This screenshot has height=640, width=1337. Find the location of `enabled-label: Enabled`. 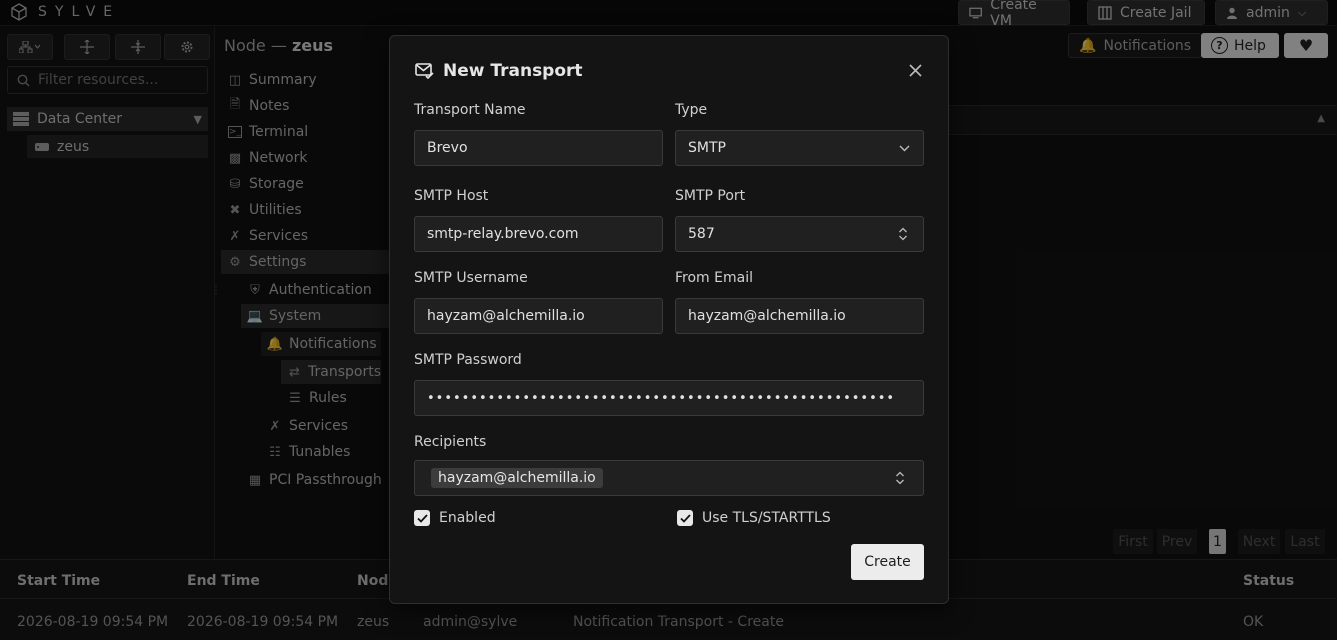

enabled-label: Enabled is located at coordinates (467, 518).